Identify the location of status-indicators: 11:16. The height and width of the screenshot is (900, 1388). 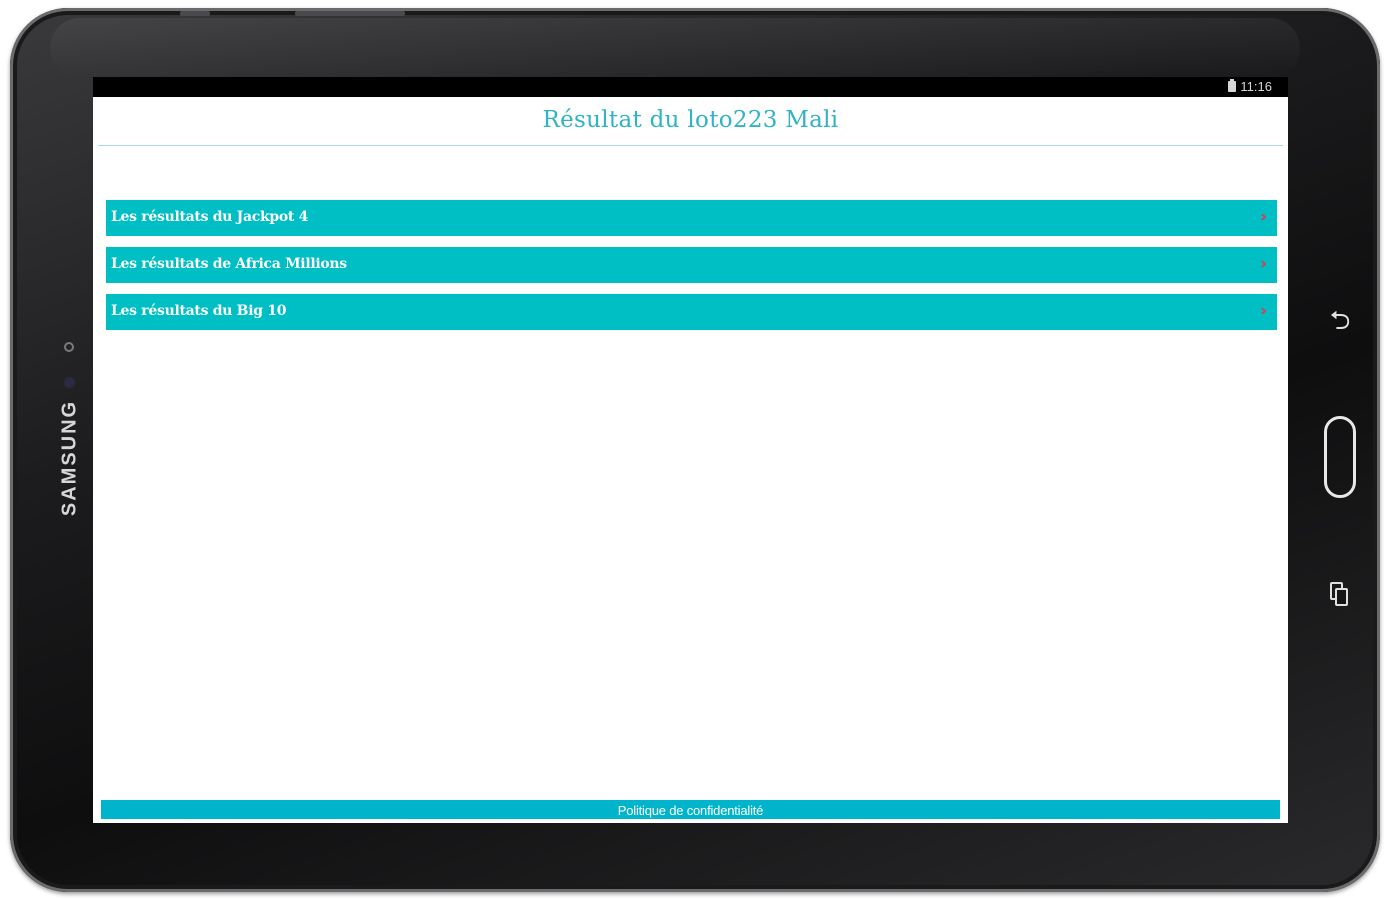
(1250, 86).